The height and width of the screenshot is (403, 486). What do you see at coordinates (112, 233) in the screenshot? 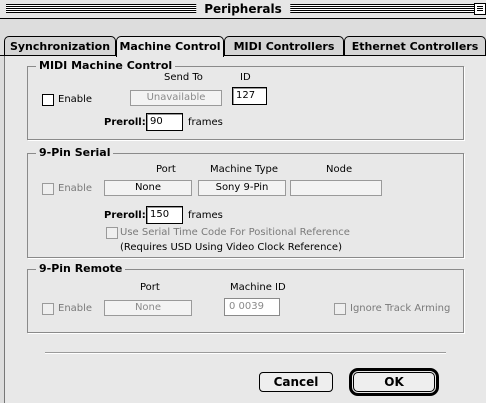
I see `serial-timecode-checkbox` at bounding box center [112, 233].